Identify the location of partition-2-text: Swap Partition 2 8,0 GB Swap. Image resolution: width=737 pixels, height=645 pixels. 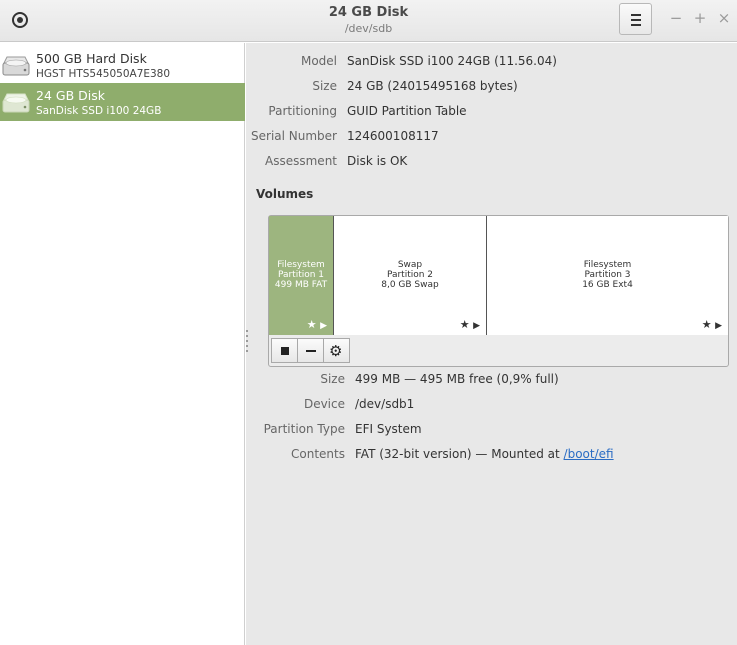
(410, 275).